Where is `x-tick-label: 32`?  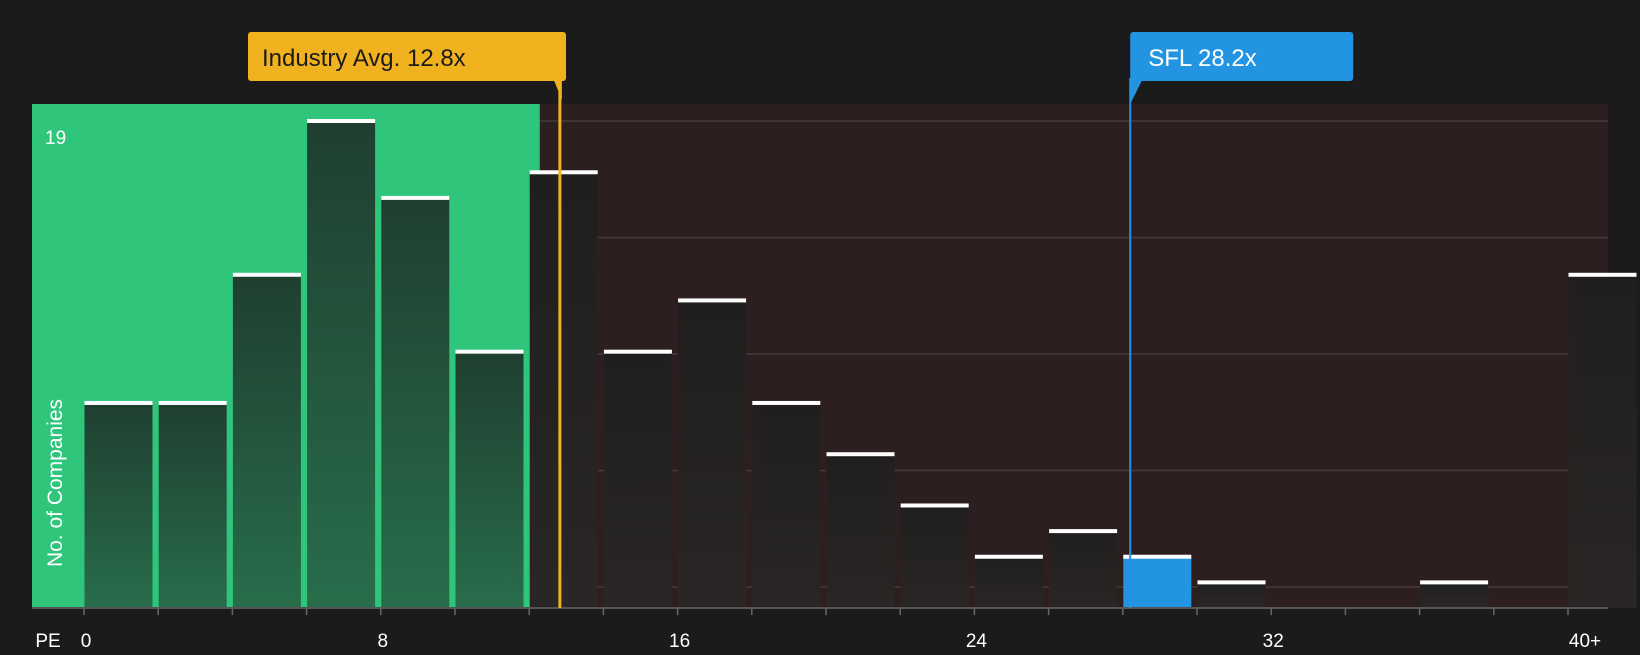
x-tick-label: 32 is located at coordinates (1273, 640).